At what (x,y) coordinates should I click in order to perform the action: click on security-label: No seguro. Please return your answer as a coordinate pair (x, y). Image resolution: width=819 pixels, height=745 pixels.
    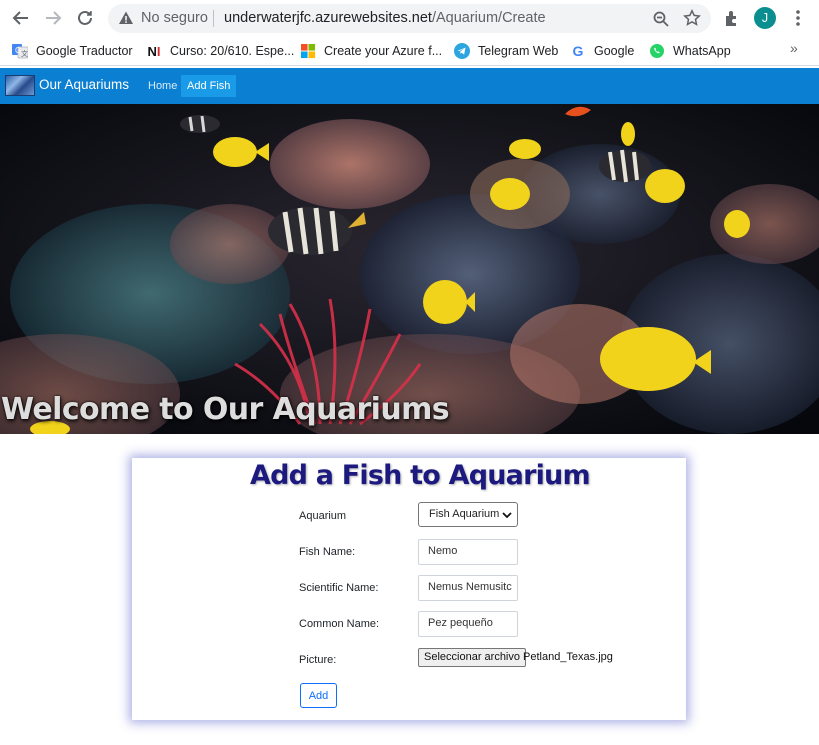
    Looking at the image, I should click on (174, 18).